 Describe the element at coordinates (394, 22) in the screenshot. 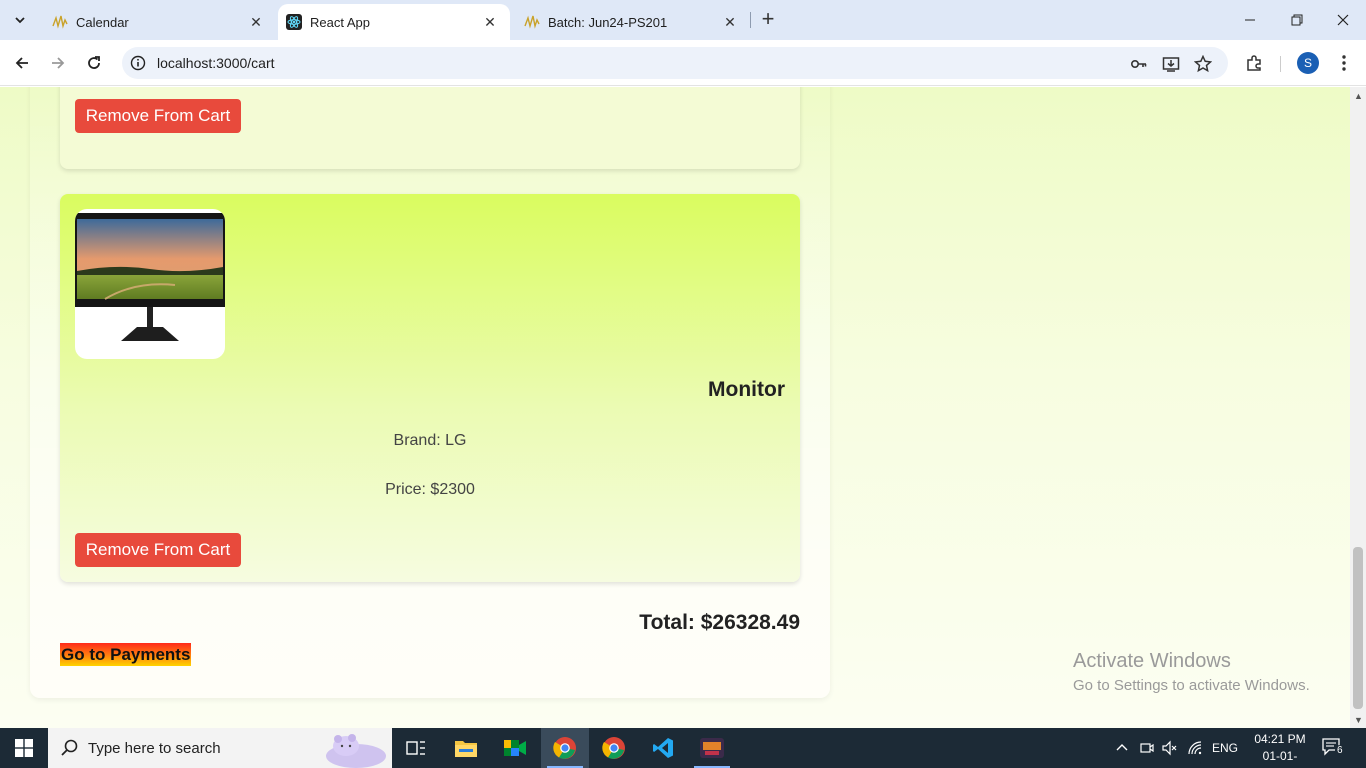

I see `tab-react-app: React App ✕` at that location.